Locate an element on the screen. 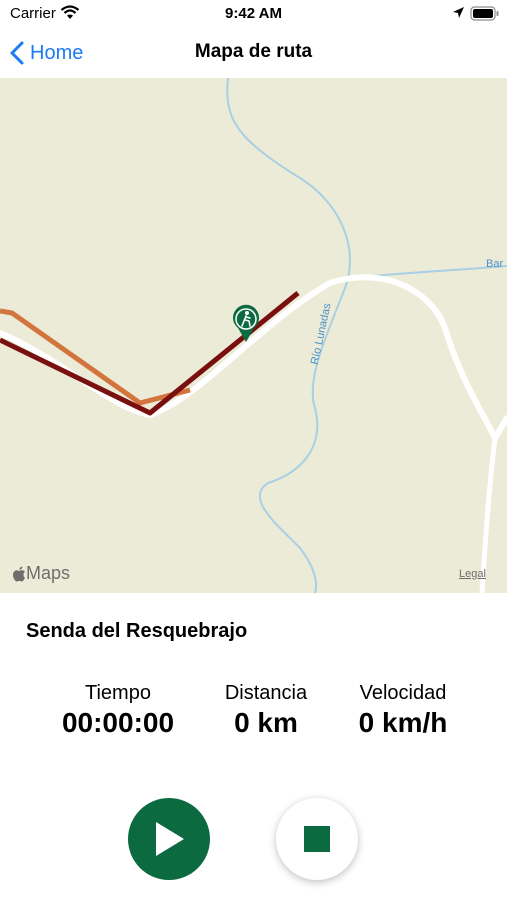 This screenshot has width=507, height=900. play-button is located at coordinates (169, 839).